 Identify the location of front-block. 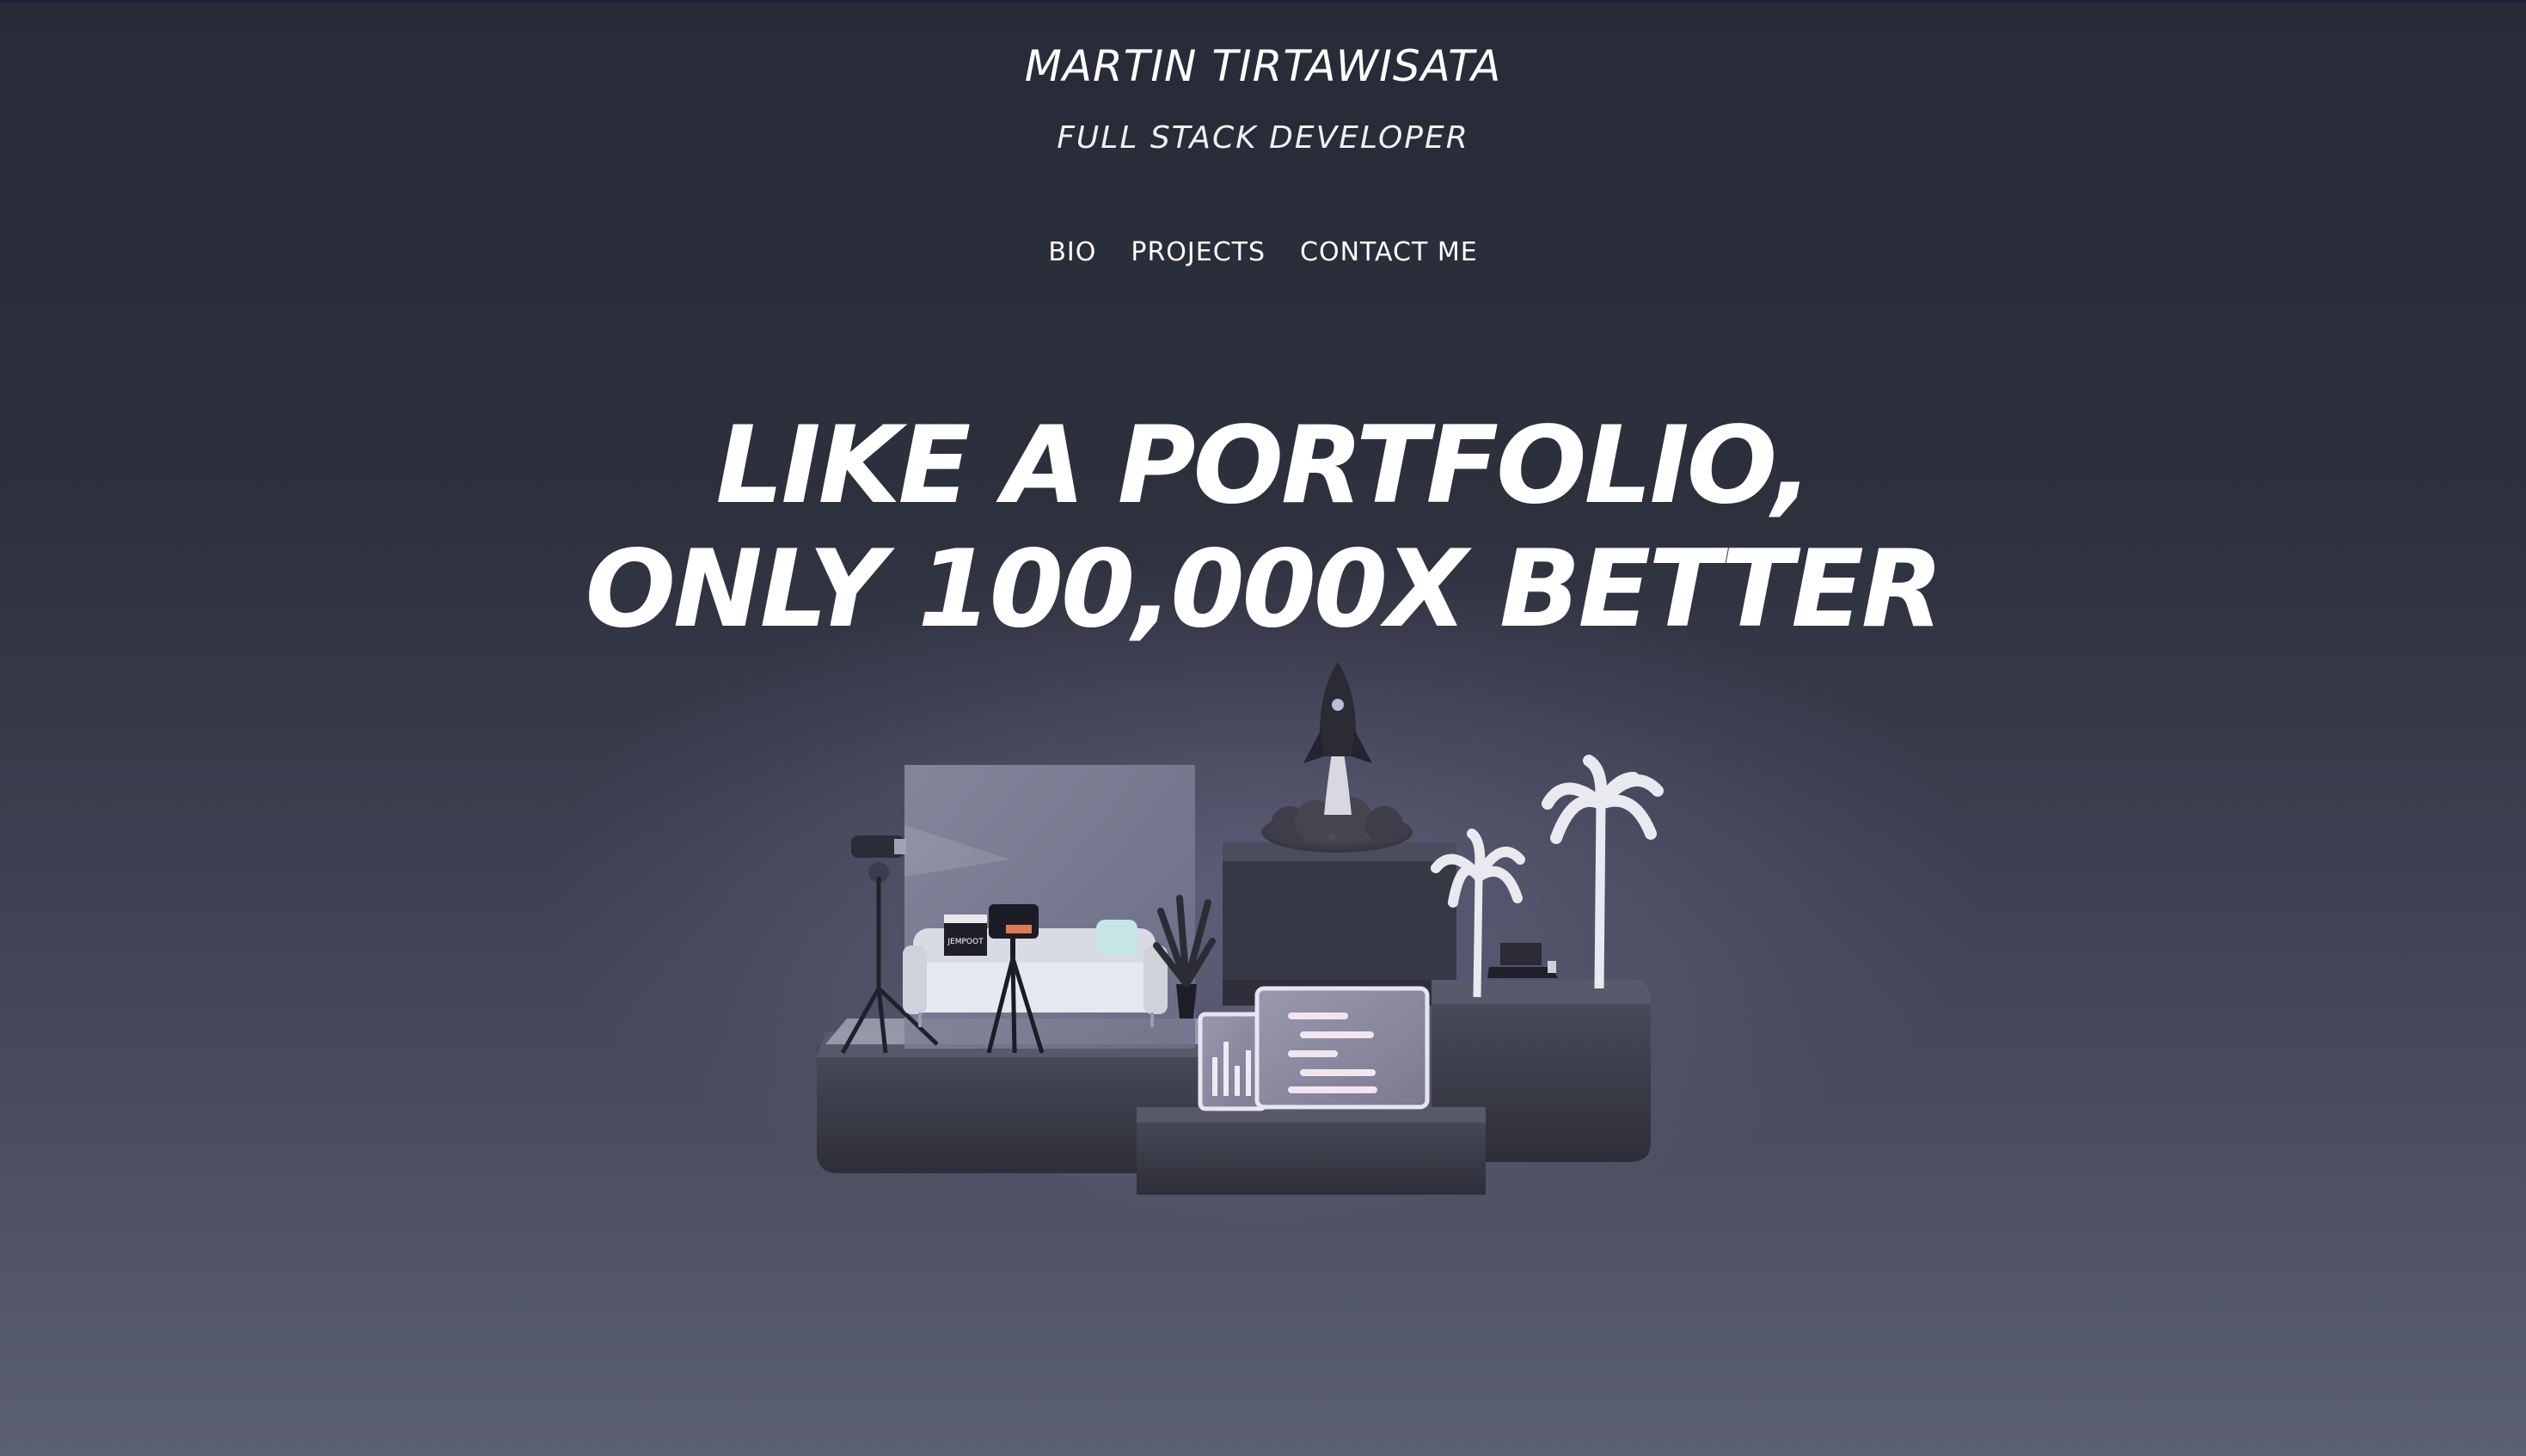
(1311, 1151).